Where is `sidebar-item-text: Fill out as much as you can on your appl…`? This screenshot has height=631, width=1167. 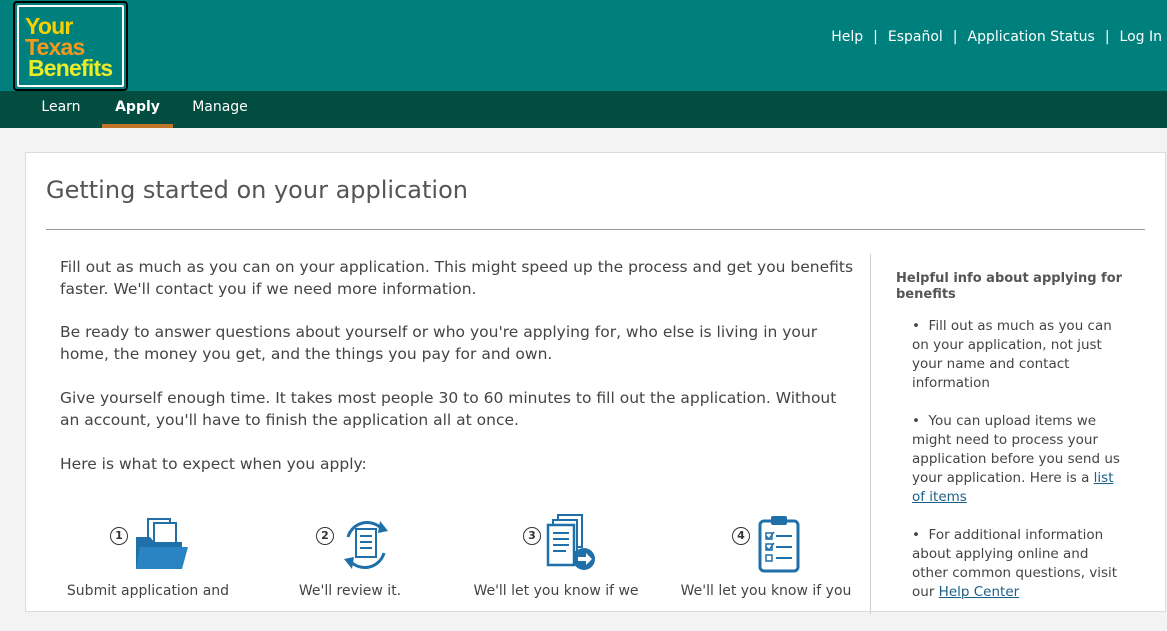 sidebar-item-text: Fill out as much as you can on your appl… is located at coordinates (1012, 354).